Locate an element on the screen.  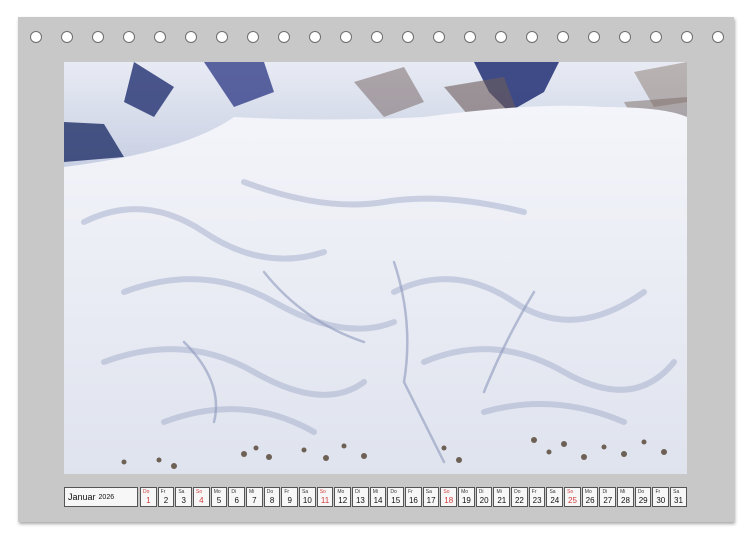
day-cell: Sa 3 is located at coordinates (184, 497).